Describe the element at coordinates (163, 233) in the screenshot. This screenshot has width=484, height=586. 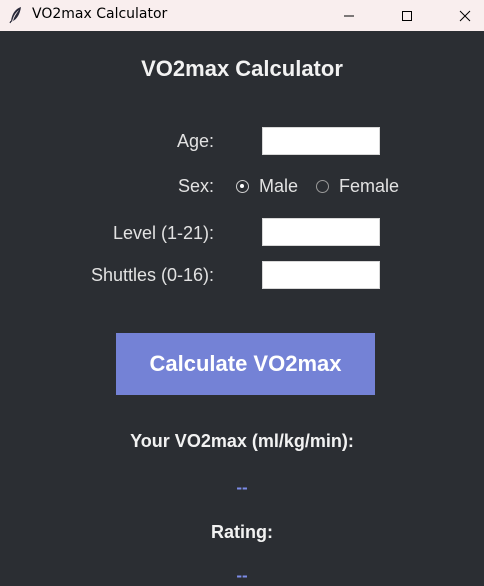
I see `level-label: Level (1-21):` at that location.